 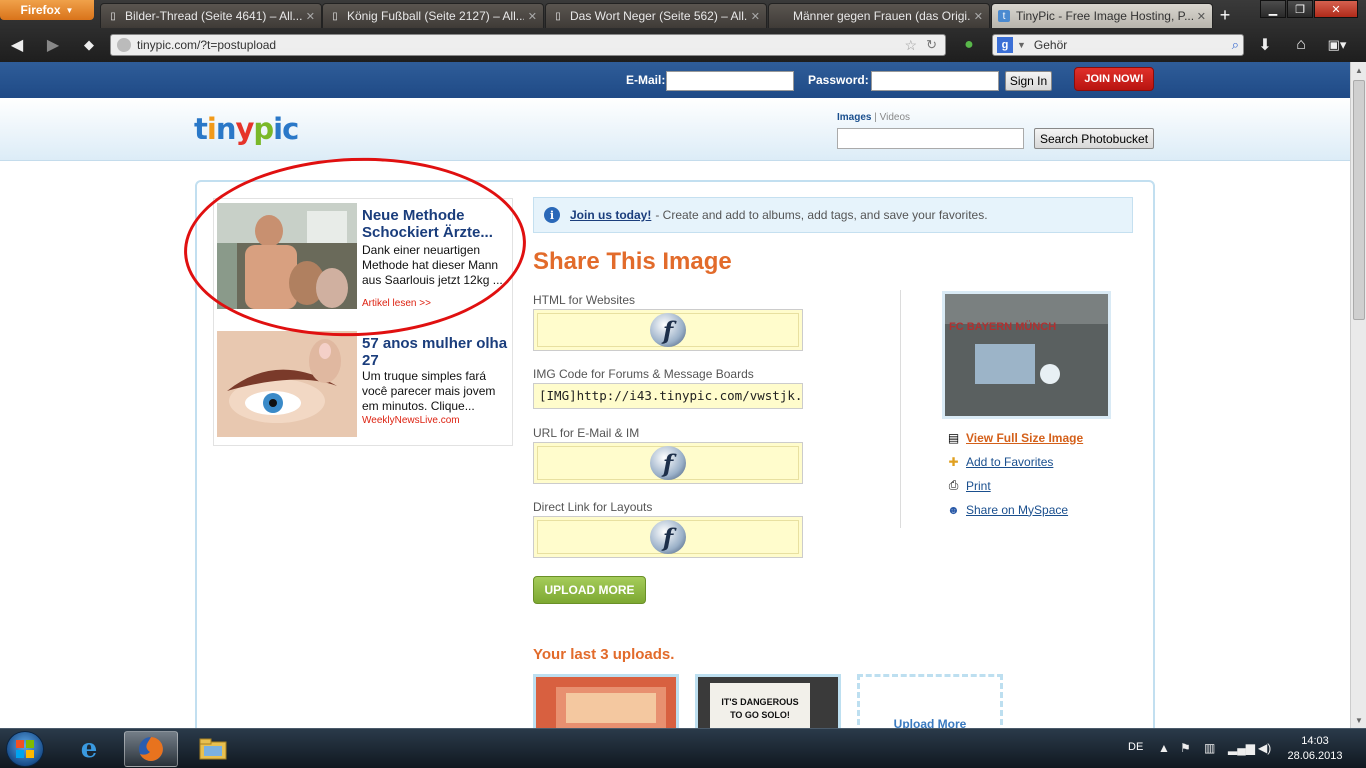 I want to click on minimize-icon: ▁, so click(x=1273, y=9).